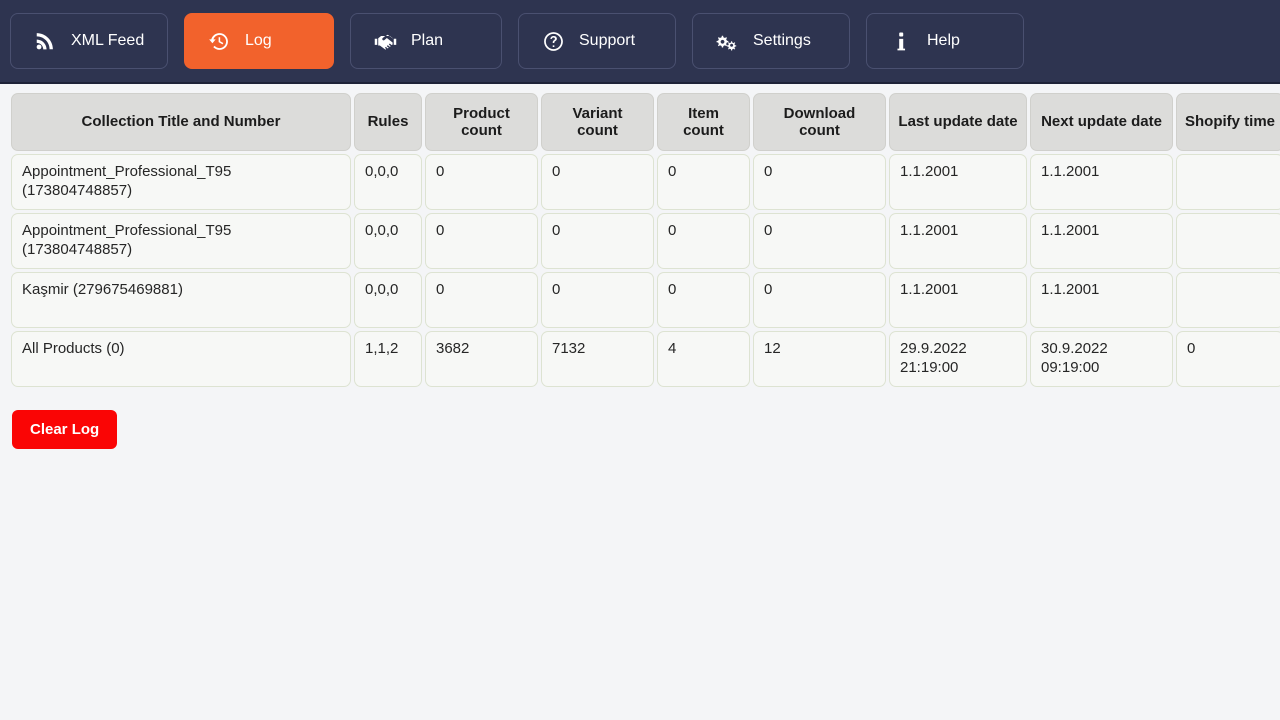 The height and width of the screenshot is (720, 1280). I want to click on nav-item-log: Log, so click(259, 41).